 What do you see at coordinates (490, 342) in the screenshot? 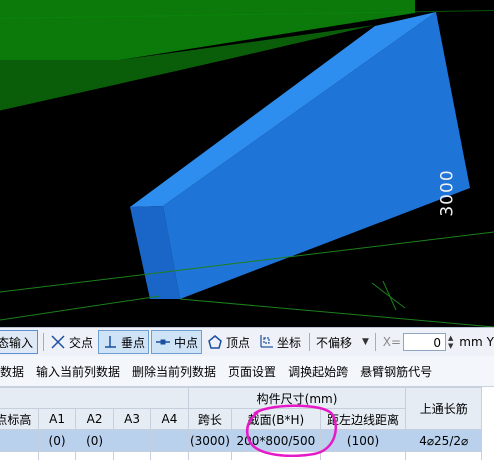
I see `y-coordinate-label: Y` at bounding box center [490, 342].